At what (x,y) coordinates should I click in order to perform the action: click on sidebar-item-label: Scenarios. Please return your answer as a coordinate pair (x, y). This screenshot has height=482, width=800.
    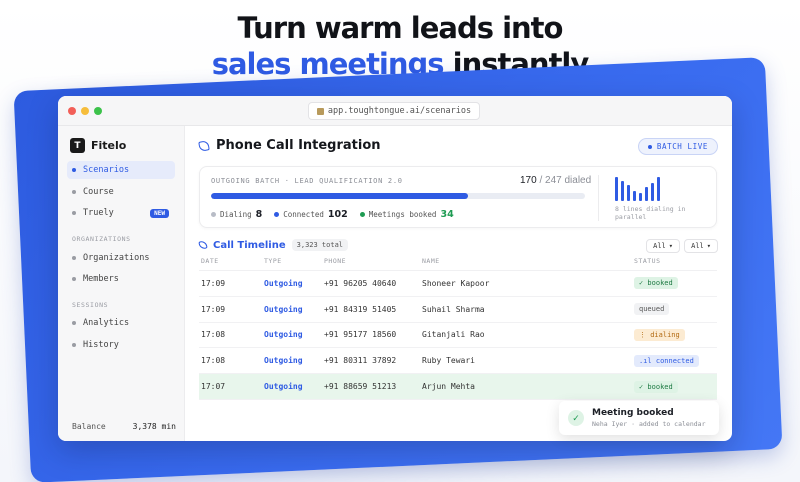
    Looking at the image, I should click on (106, 170).